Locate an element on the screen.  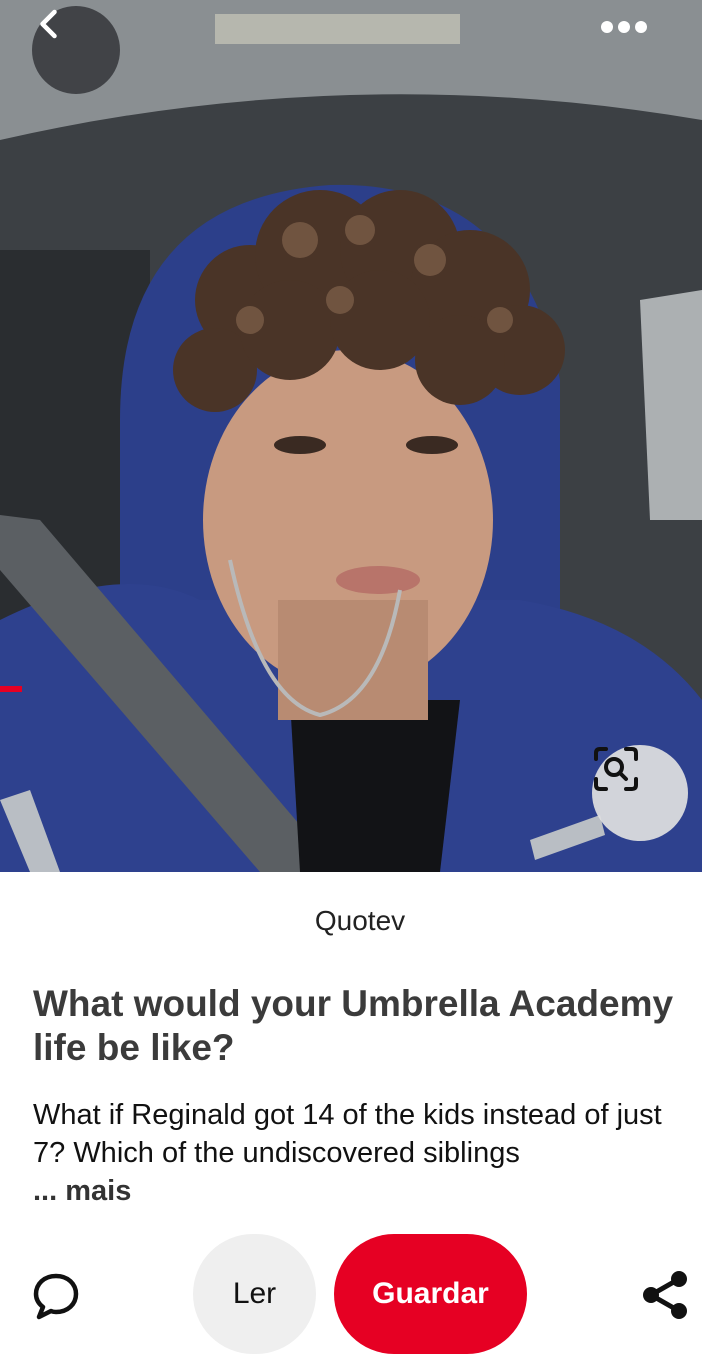
save-button: Guardar is located at coordinates (430, 1294).